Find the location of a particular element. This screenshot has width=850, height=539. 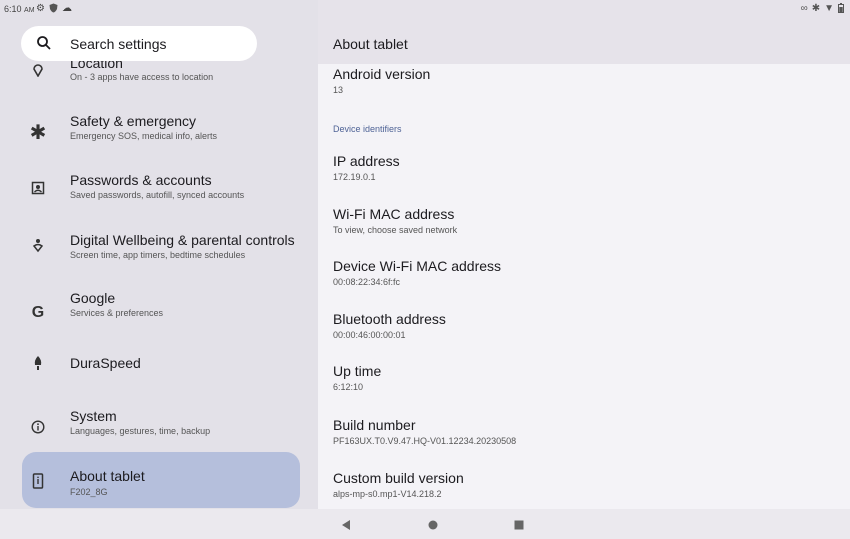

home-icon is located at coordinates (433, 525).